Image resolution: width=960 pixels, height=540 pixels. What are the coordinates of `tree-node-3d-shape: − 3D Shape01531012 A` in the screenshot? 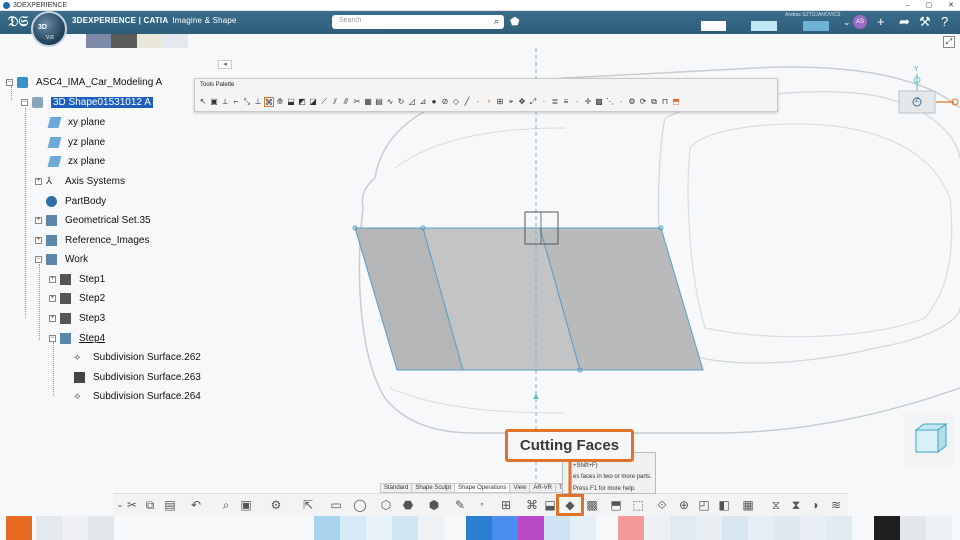 It's located at (87, 102).